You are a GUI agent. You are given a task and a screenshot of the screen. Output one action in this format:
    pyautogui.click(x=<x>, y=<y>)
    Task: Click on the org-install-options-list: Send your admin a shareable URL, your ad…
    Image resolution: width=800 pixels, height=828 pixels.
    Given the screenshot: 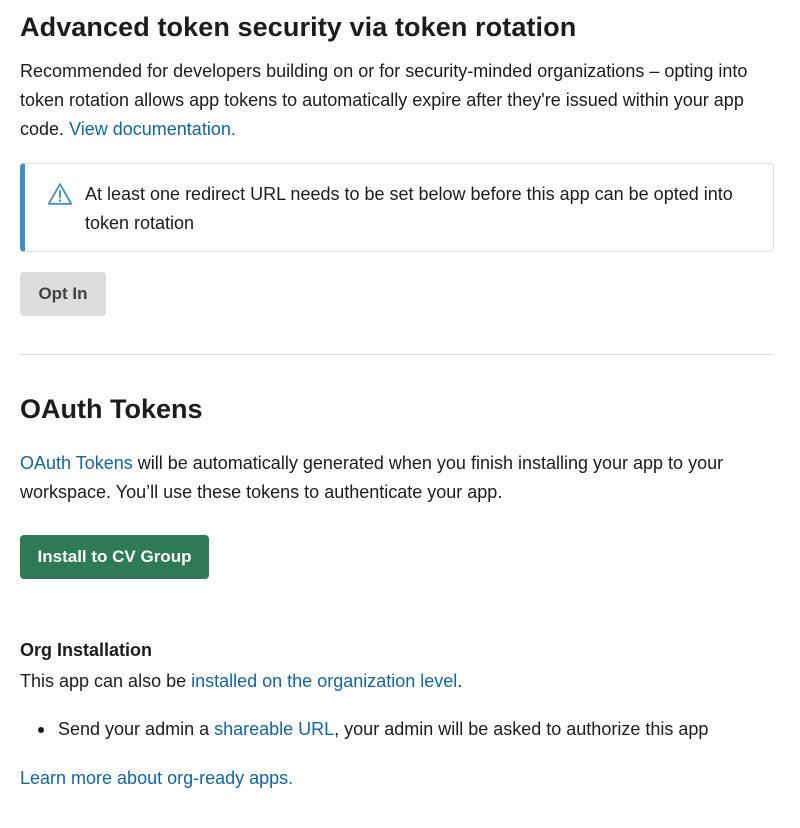 What is the action you would take?
    pyautogui.click(x=364, y=729)
    